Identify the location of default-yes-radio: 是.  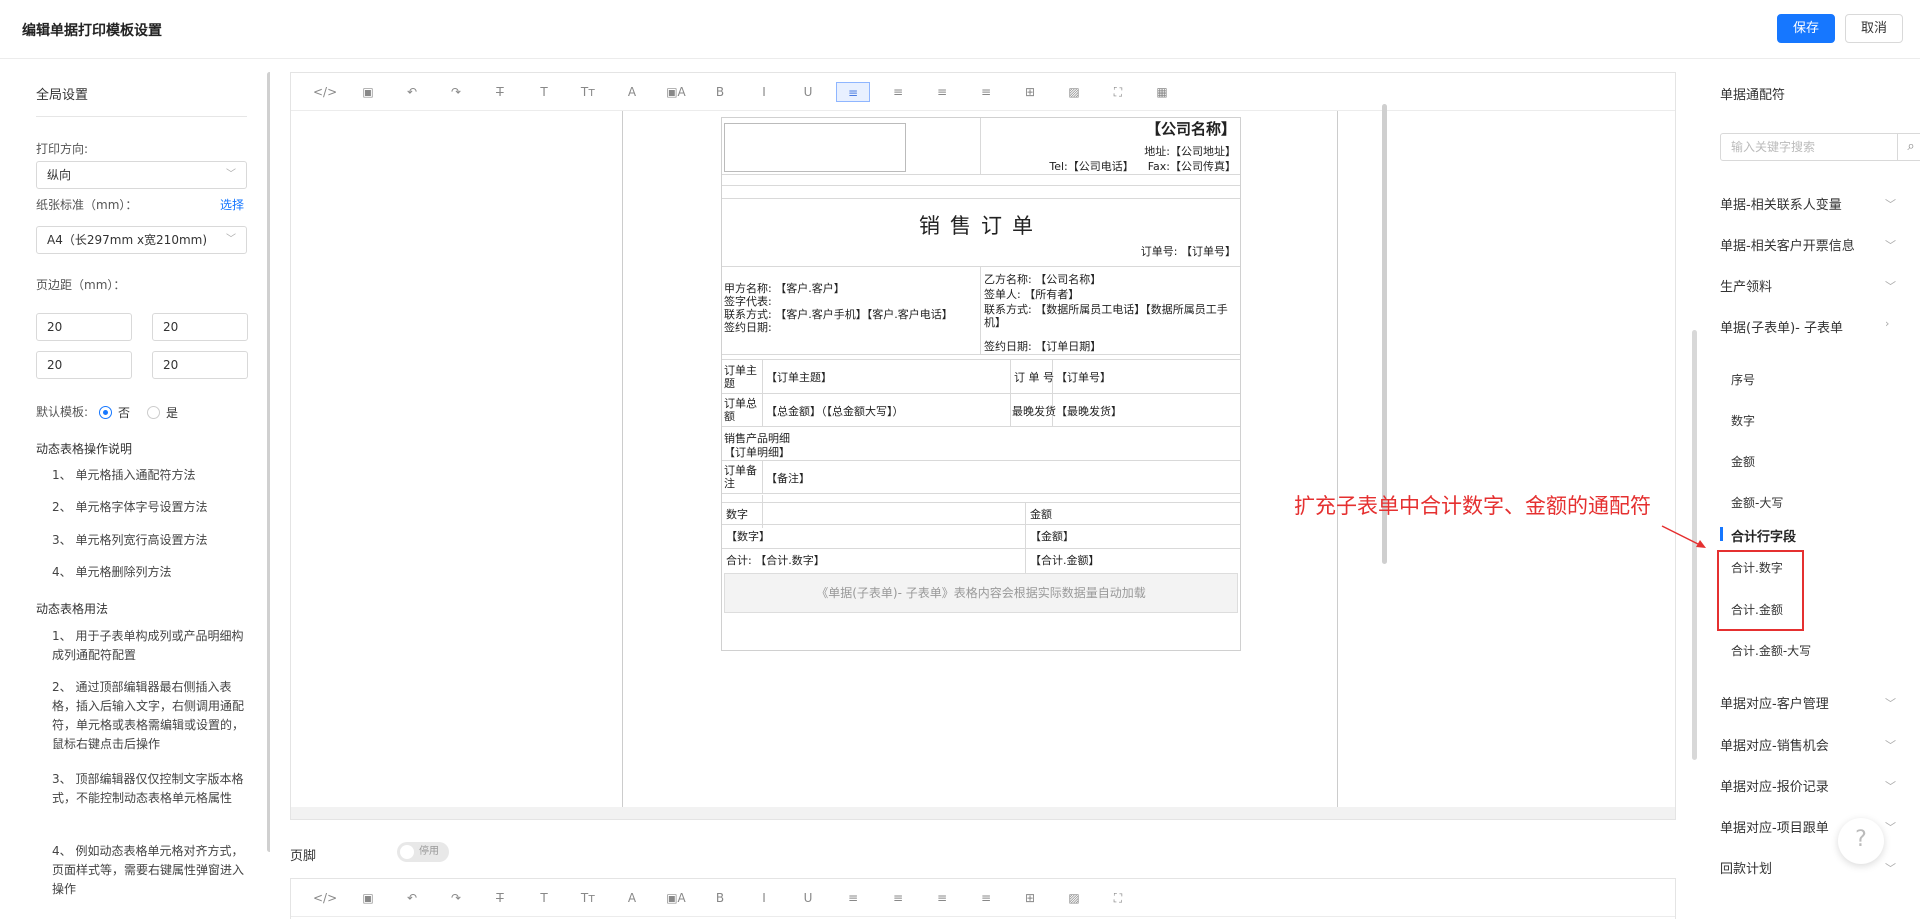
(162, 412).